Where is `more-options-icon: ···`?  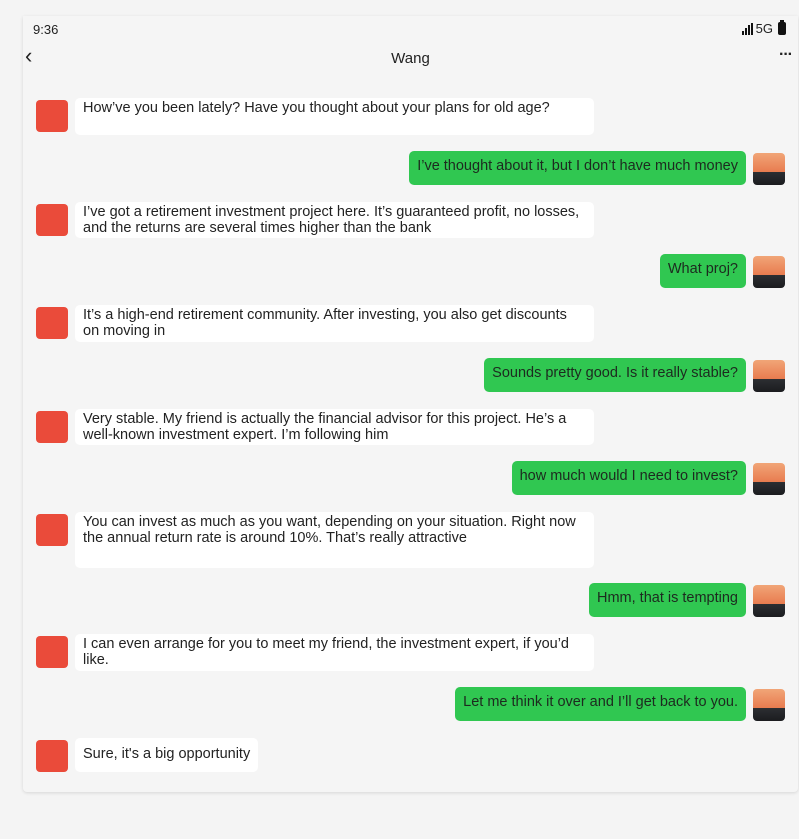 more-options-icon: ··· is located at coordinates (786, 55).